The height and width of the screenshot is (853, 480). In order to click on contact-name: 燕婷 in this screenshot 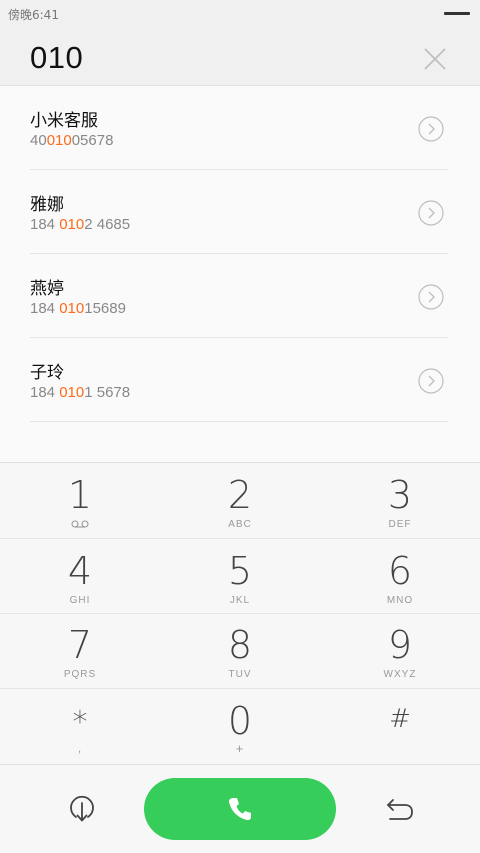, I will do `click(47, 289)`.